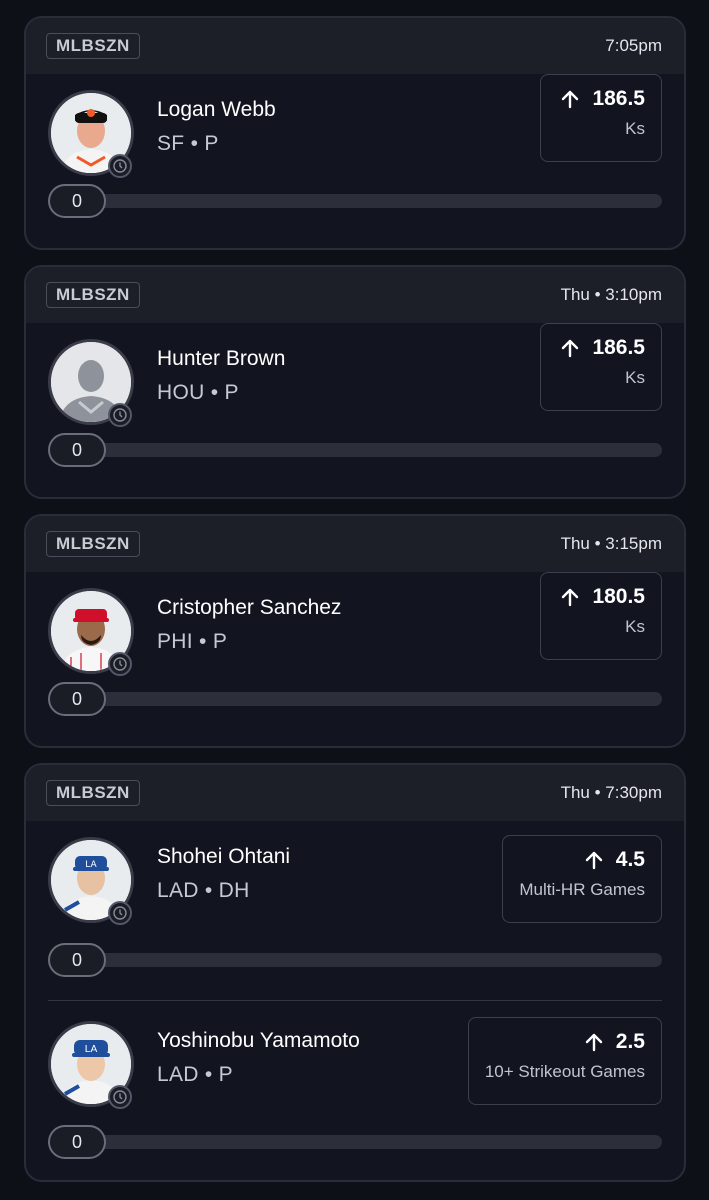 The width and height of the screenshot is (709, 1200). Describe the element at coordinates (224, 856) in the screenshot. I see `player-name: Shohei Ohtani` at that location.